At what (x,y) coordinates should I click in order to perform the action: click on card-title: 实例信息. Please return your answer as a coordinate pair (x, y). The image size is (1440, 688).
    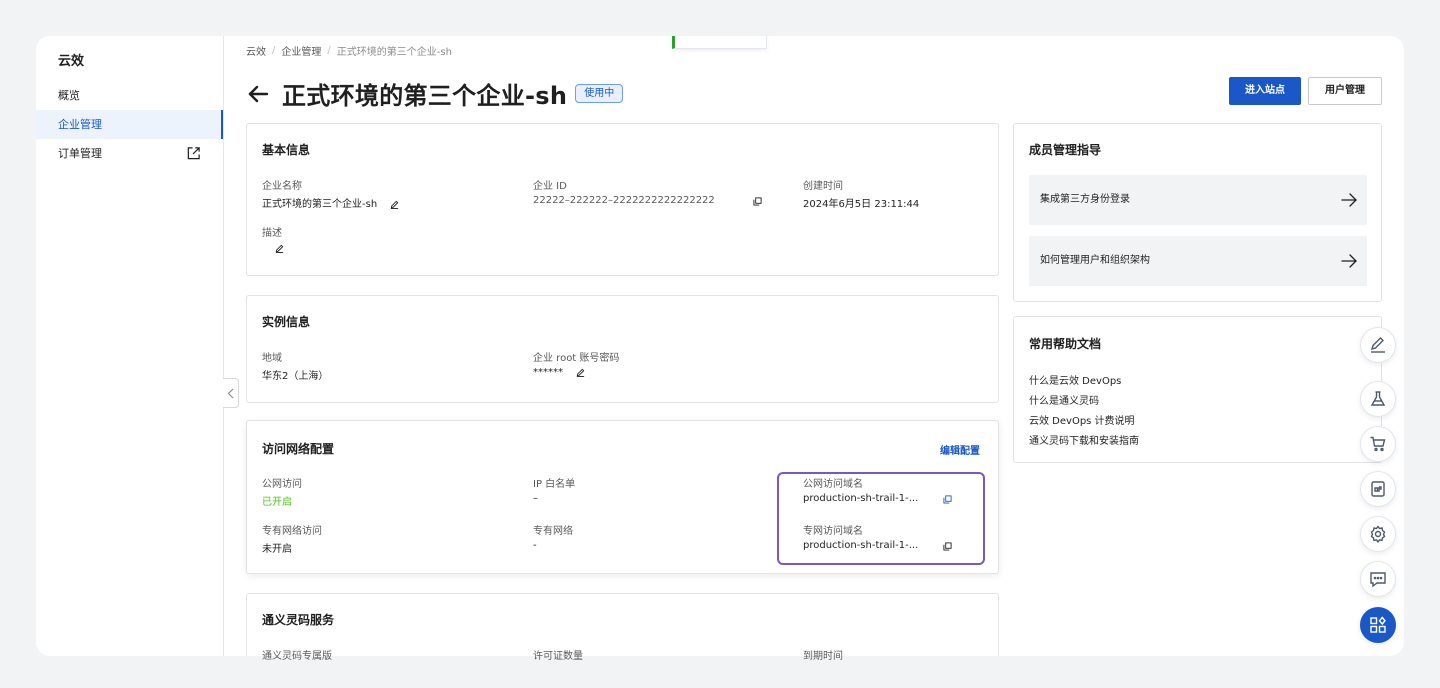
    Looking at the image, I should click on (286, 322).